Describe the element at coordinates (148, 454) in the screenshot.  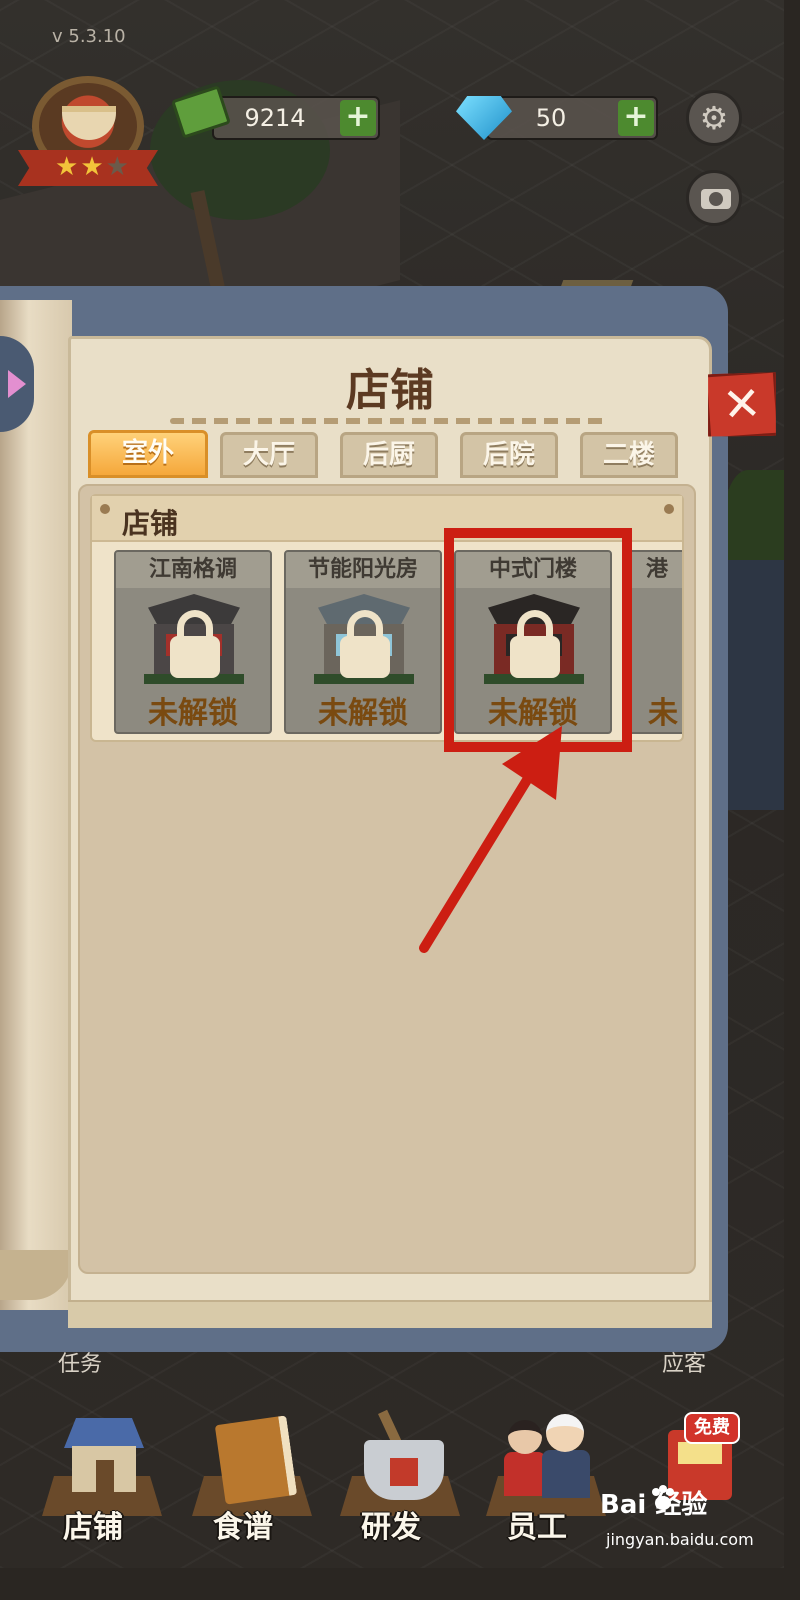
I see `tab-outdoor: 室外` at that location.